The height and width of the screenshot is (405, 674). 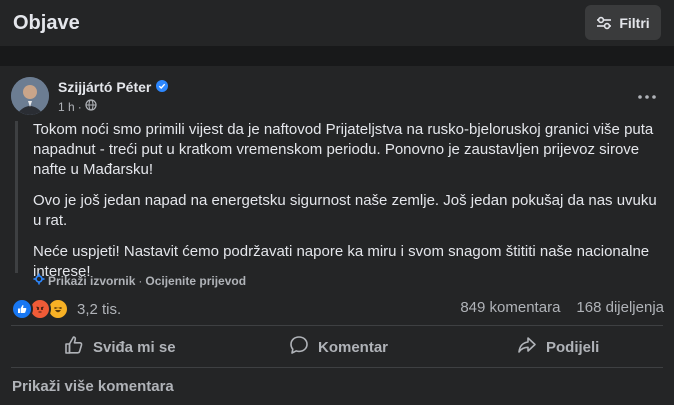 I want to click on show-source-link: Prikaži izvornik, so click(x=91, y=281).